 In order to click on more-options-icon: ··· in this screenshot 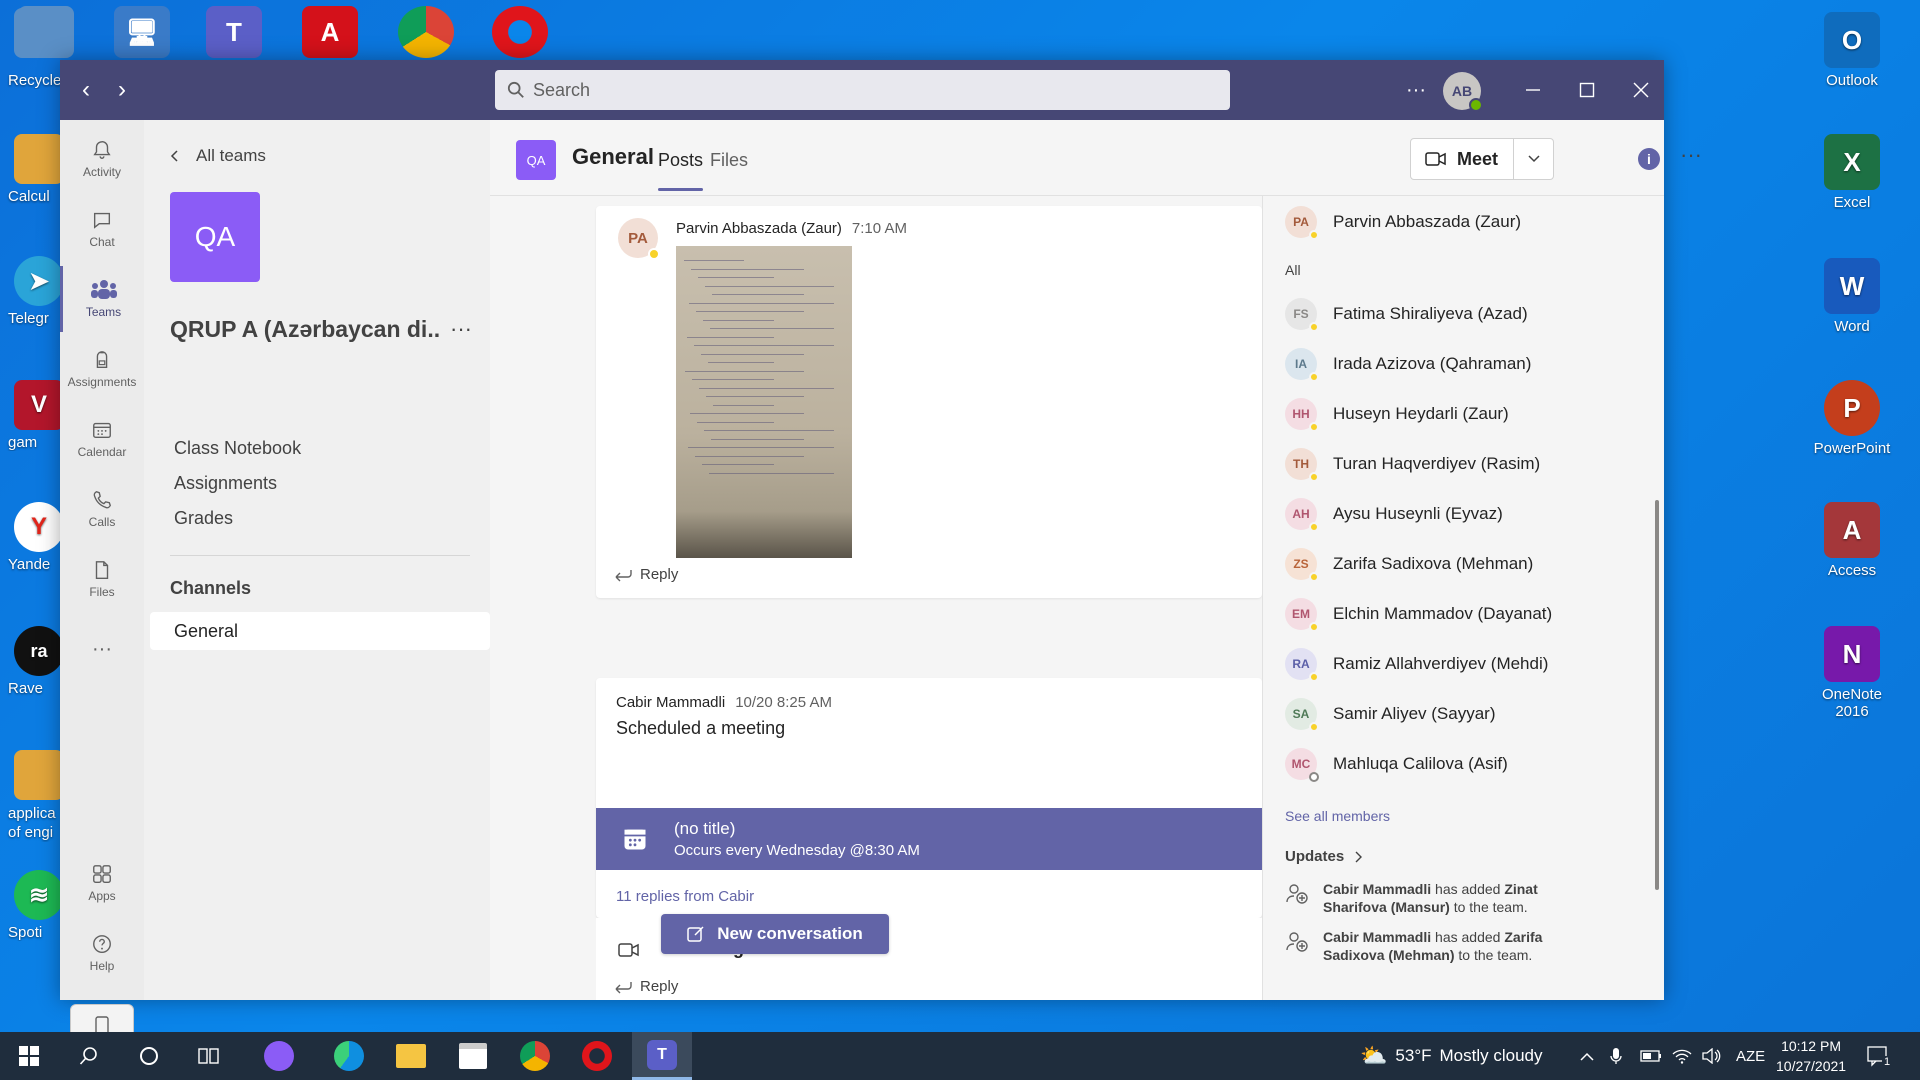, I will do `click(1416, 90)`.